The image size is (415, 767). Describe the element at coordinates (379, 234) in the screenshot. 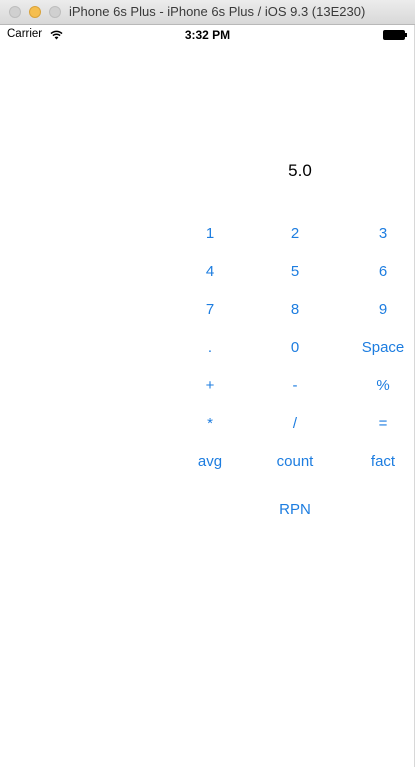

I see `key-3-button: 3` at that location.